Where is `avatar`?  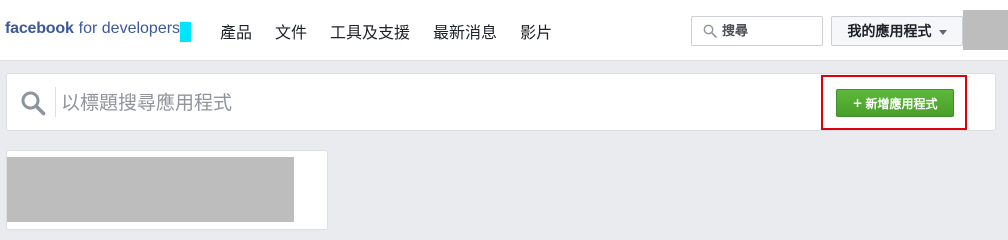 avatar is located at coordinates (985, 30).